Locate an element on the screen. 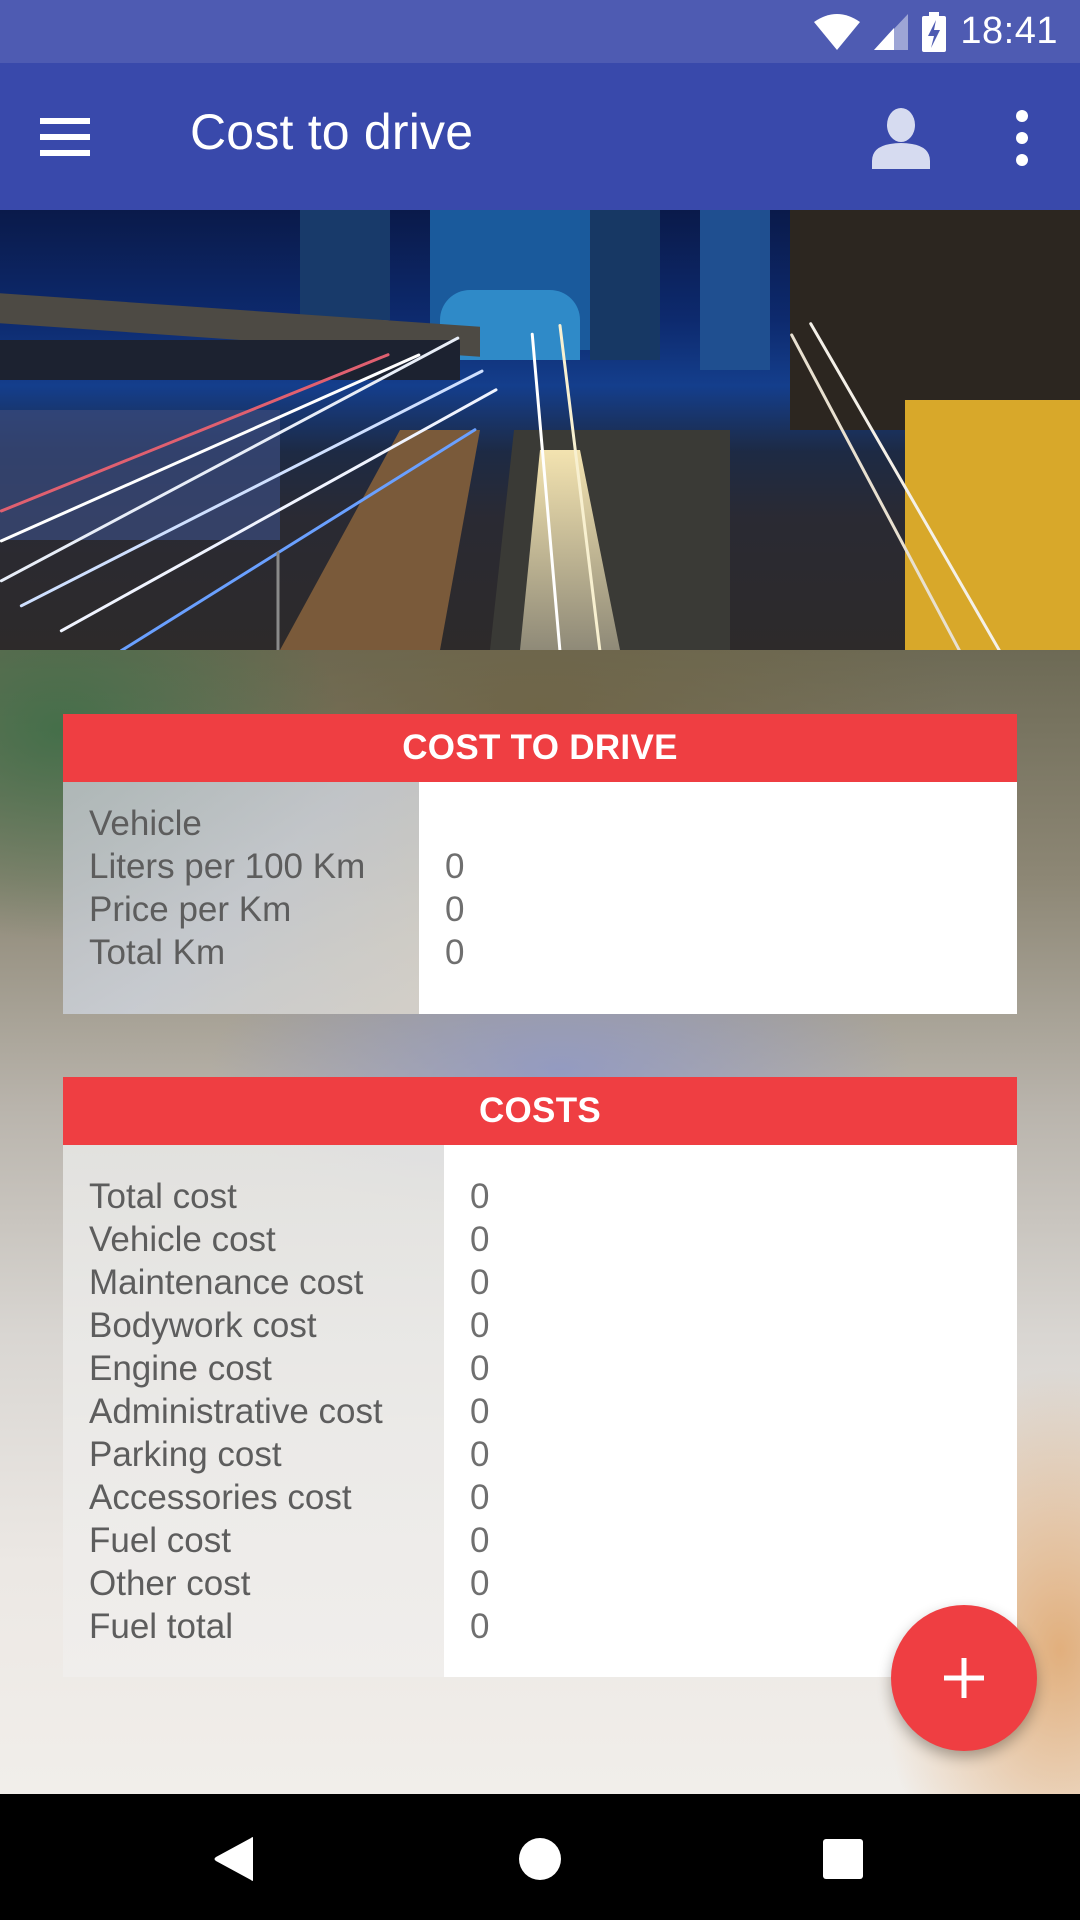 The image size is (1080, 1920). cost-to-drive-header: COST TO DRIVE is located at coordinates (540, 748).